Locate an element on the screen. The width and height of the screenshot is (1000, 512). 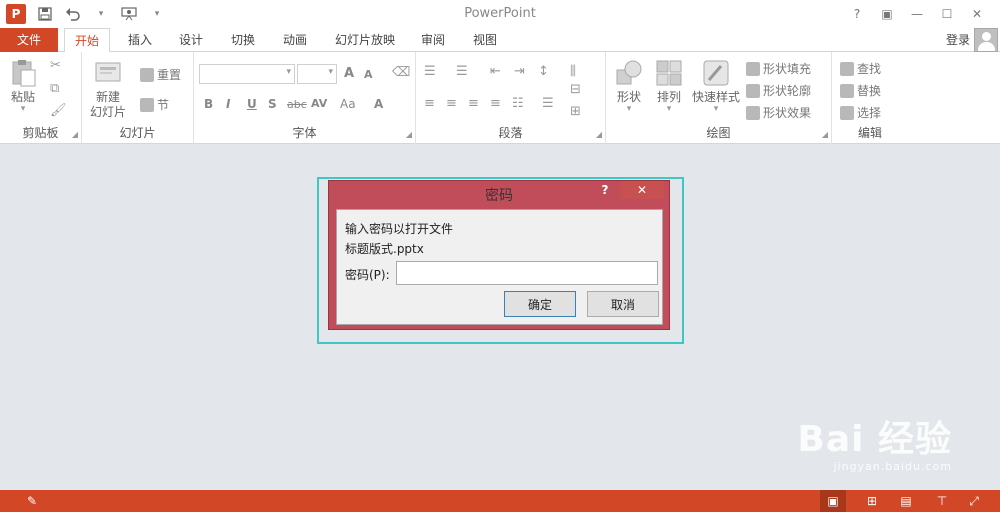
shape-outline-button: 形状轮廓 is located at coordinates (778, 90).